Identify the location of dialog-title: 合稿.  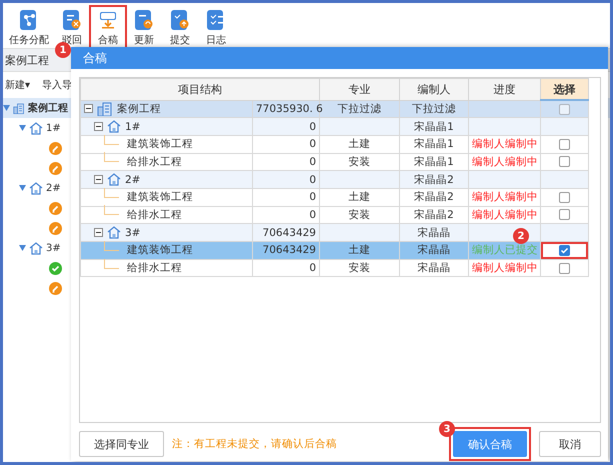
(95, 58).